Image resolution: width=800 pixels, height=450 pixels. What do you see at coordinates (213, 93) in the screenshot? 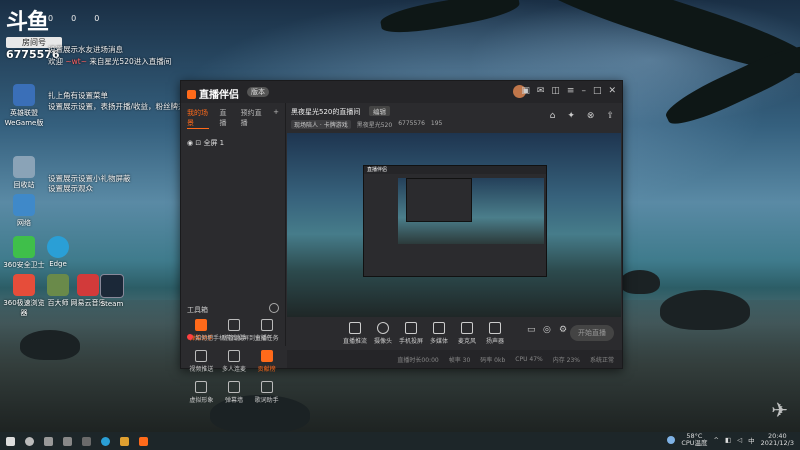
I see `app-logo: 直播伴侣` at bounding box center [213, 93].